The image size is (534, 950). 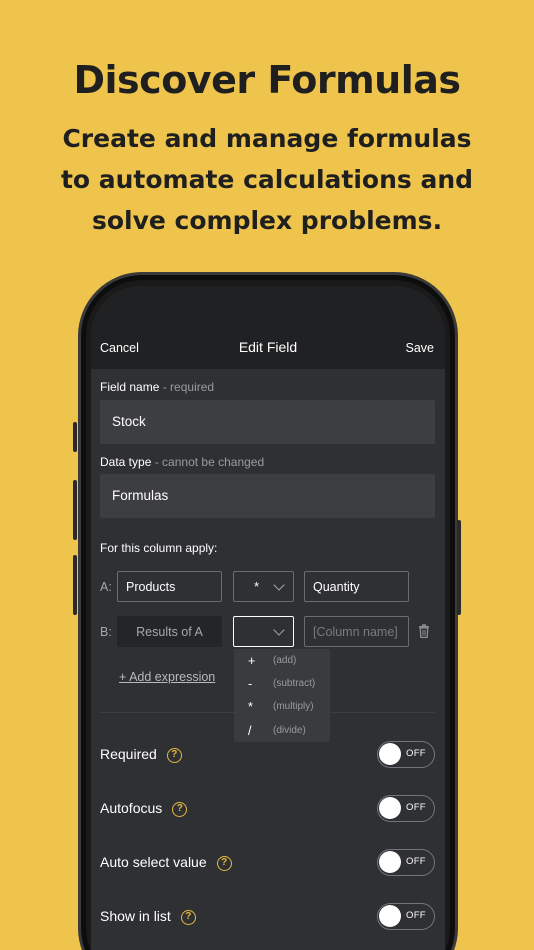 I want to click on operator-option-divide: / (divide), so click(x=282, y=731).